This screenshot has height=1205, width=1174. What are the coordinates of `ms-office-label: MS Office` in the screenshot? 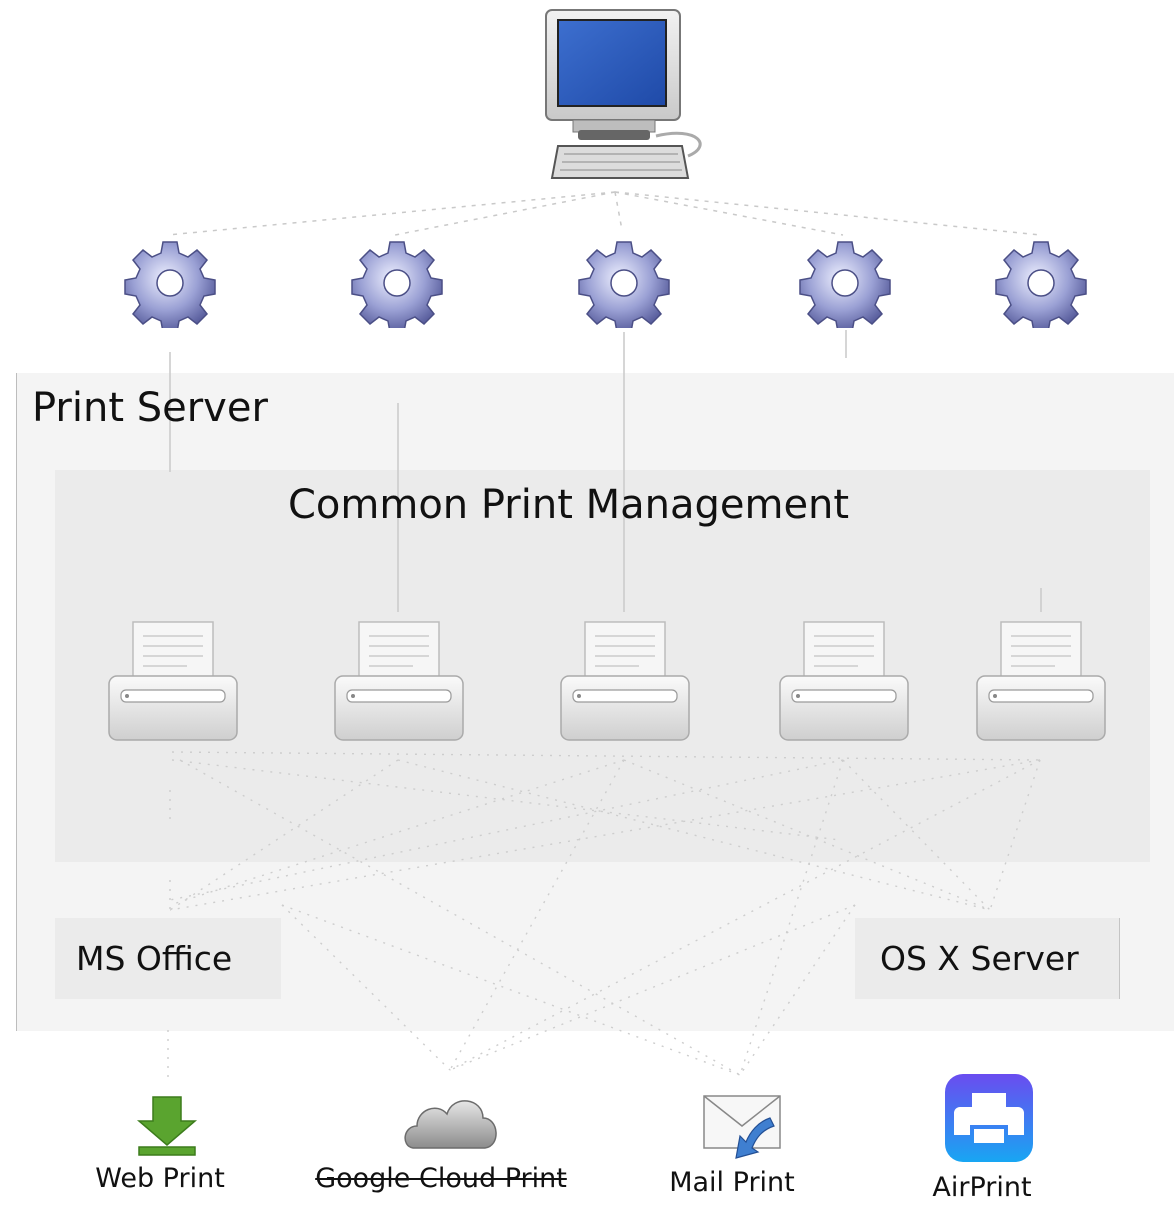 It's located at (154, 958).